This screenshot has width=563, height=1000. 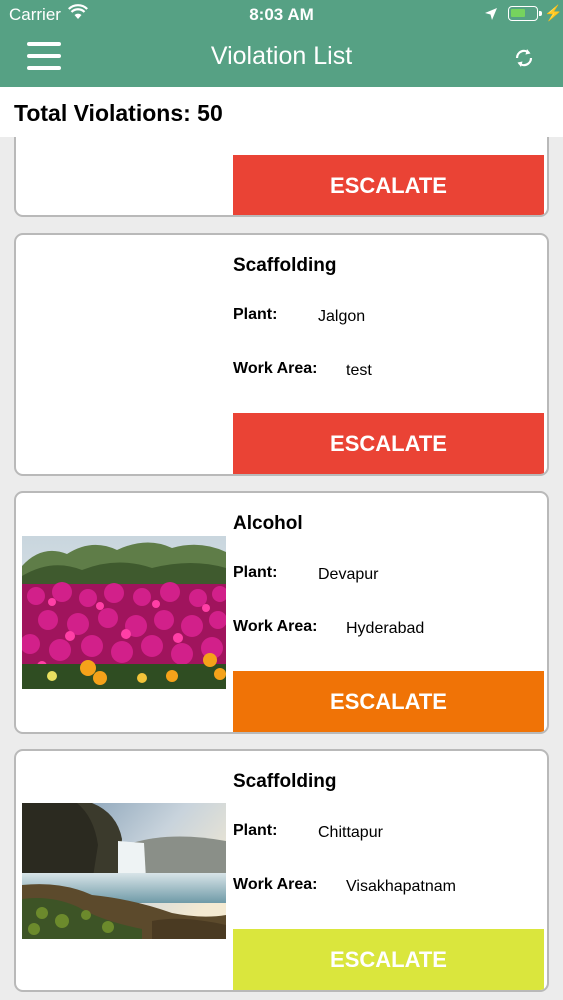 What do you see at coordinates (525, 13) in the screenshot?
I see `battery-icon` at bounding box center [525, 13].